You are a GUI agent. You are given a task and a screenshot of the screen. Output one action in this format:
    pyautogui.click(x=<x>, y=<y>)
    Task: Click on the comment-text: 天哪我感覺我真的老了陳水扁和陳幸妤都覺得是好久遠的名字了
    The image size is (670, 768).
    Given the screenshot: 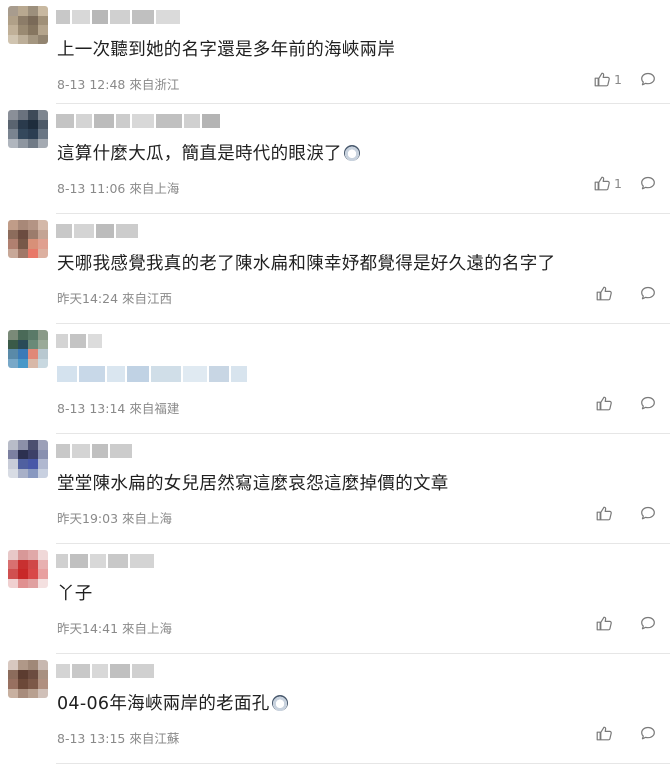 What is the action you would take?
    pyautogui.click(x=306, y=262)
    